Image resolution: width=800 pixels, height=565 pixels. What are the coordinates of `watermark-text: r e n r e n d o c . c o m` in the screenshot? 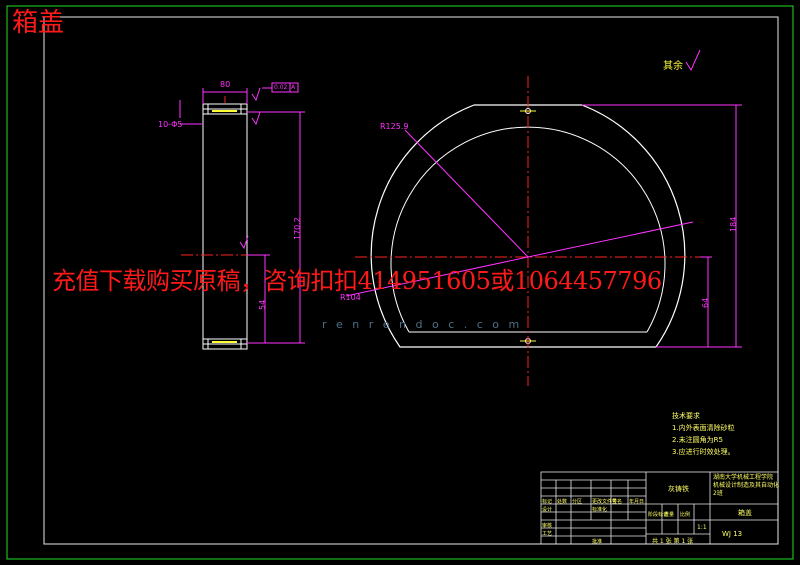 It's located at (422, 324).